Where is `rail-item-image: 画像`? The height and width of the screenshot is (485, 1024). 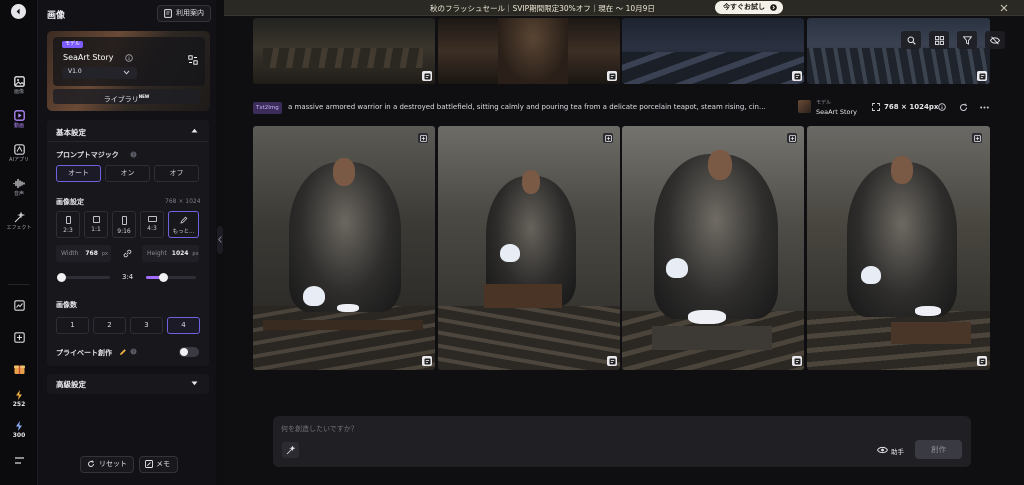 rail-item-image: 画像 is located at coordinates (19, 85).